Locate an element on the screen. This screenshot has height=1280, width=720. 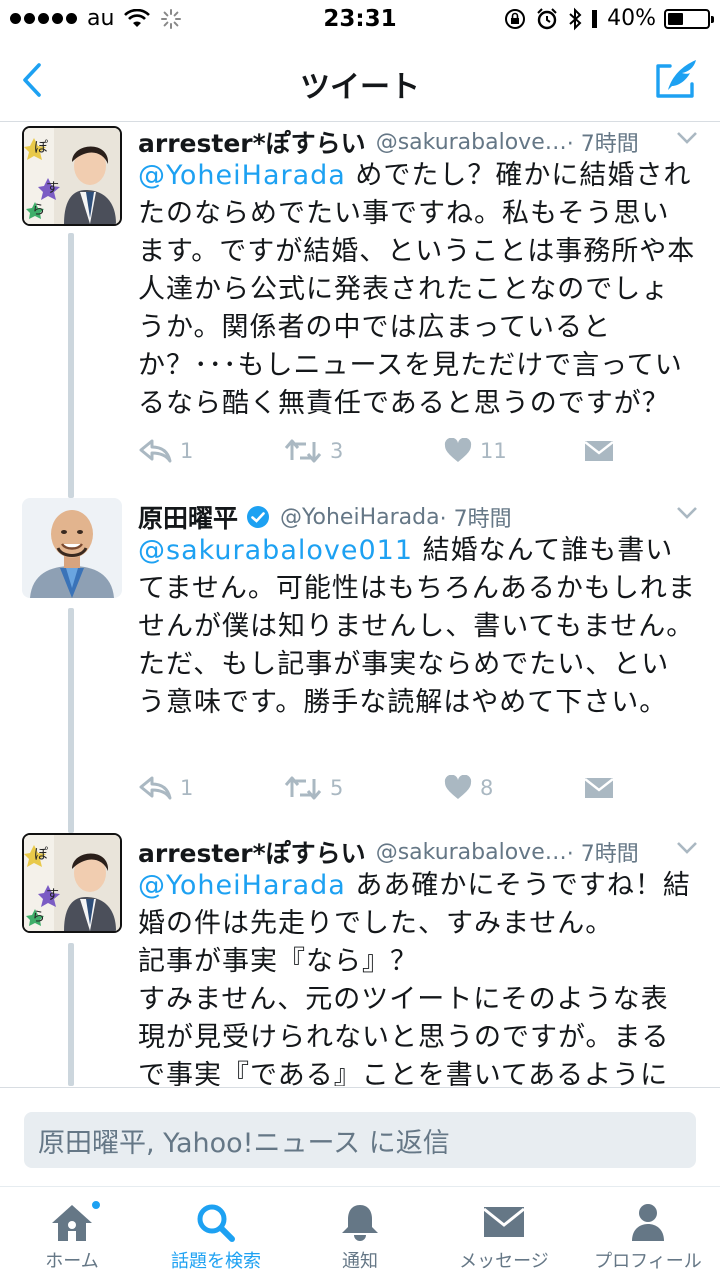
tab-bar: ホーム 話題を検索 通知 メッセージ プロフィール is located at coordinates (360, 1233).